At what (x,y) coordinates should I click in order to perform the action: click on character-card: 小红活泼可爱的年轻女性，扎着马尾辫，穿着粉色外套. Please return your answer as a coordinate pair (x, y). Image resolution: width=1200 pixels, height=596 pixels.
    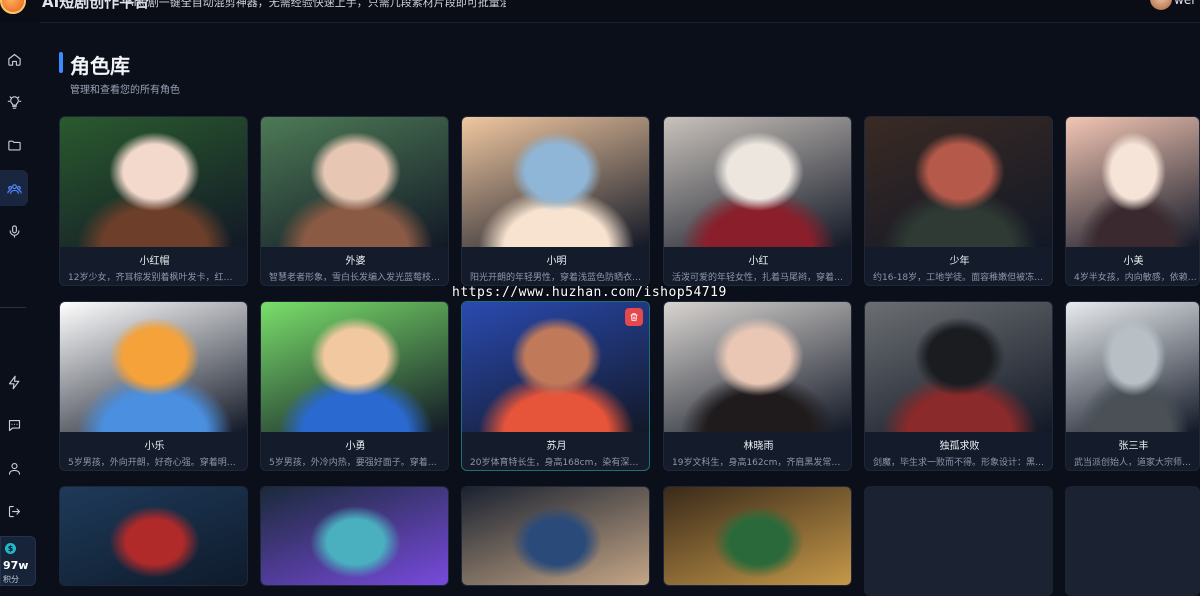
    Looking at the image, I should click on (757, 201).